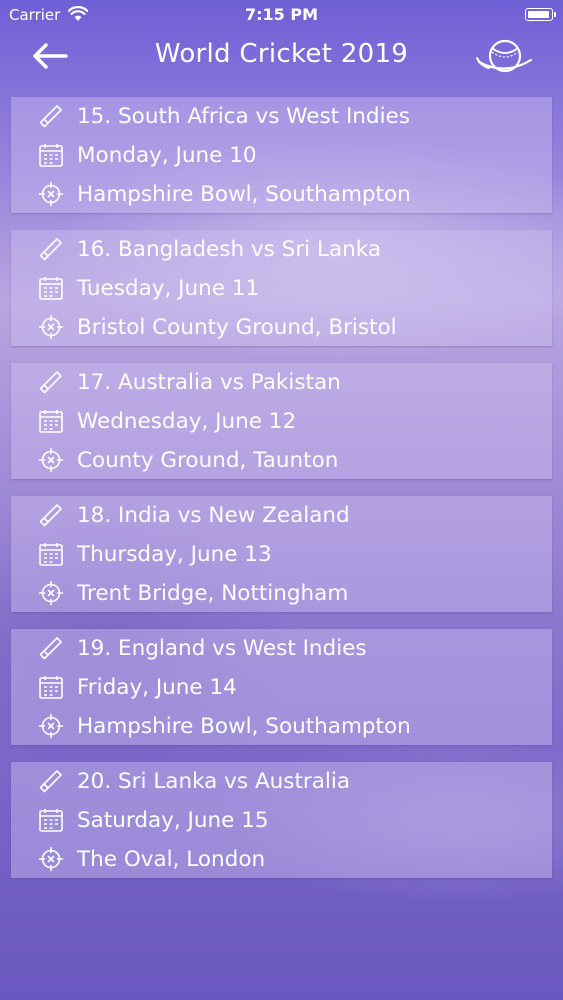 The width and height of the screenshot is (563, 1000). What do you see at coordinates (243, 116) in the screenshot?
I see `match-title: 15. South Africa vs West Indies` at bounding box center [243, 116].